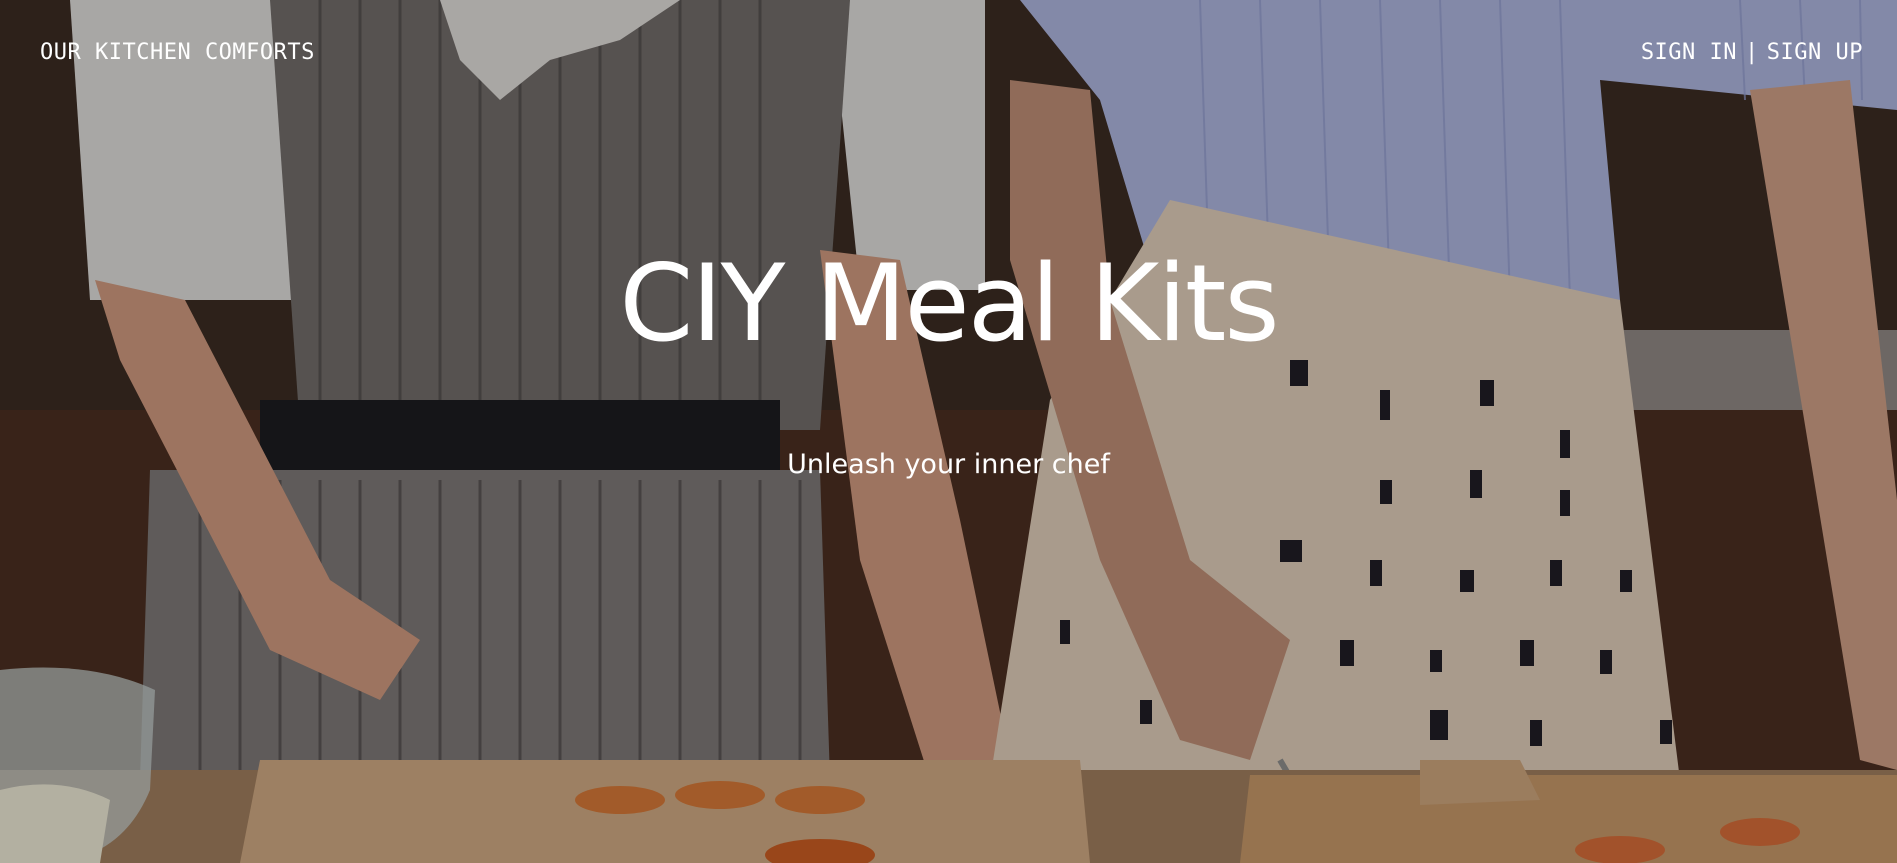 This screenshot has width=1897, height=863. I want to click on hero-subtitle: Unleash your inner chef, so click(948, 464).